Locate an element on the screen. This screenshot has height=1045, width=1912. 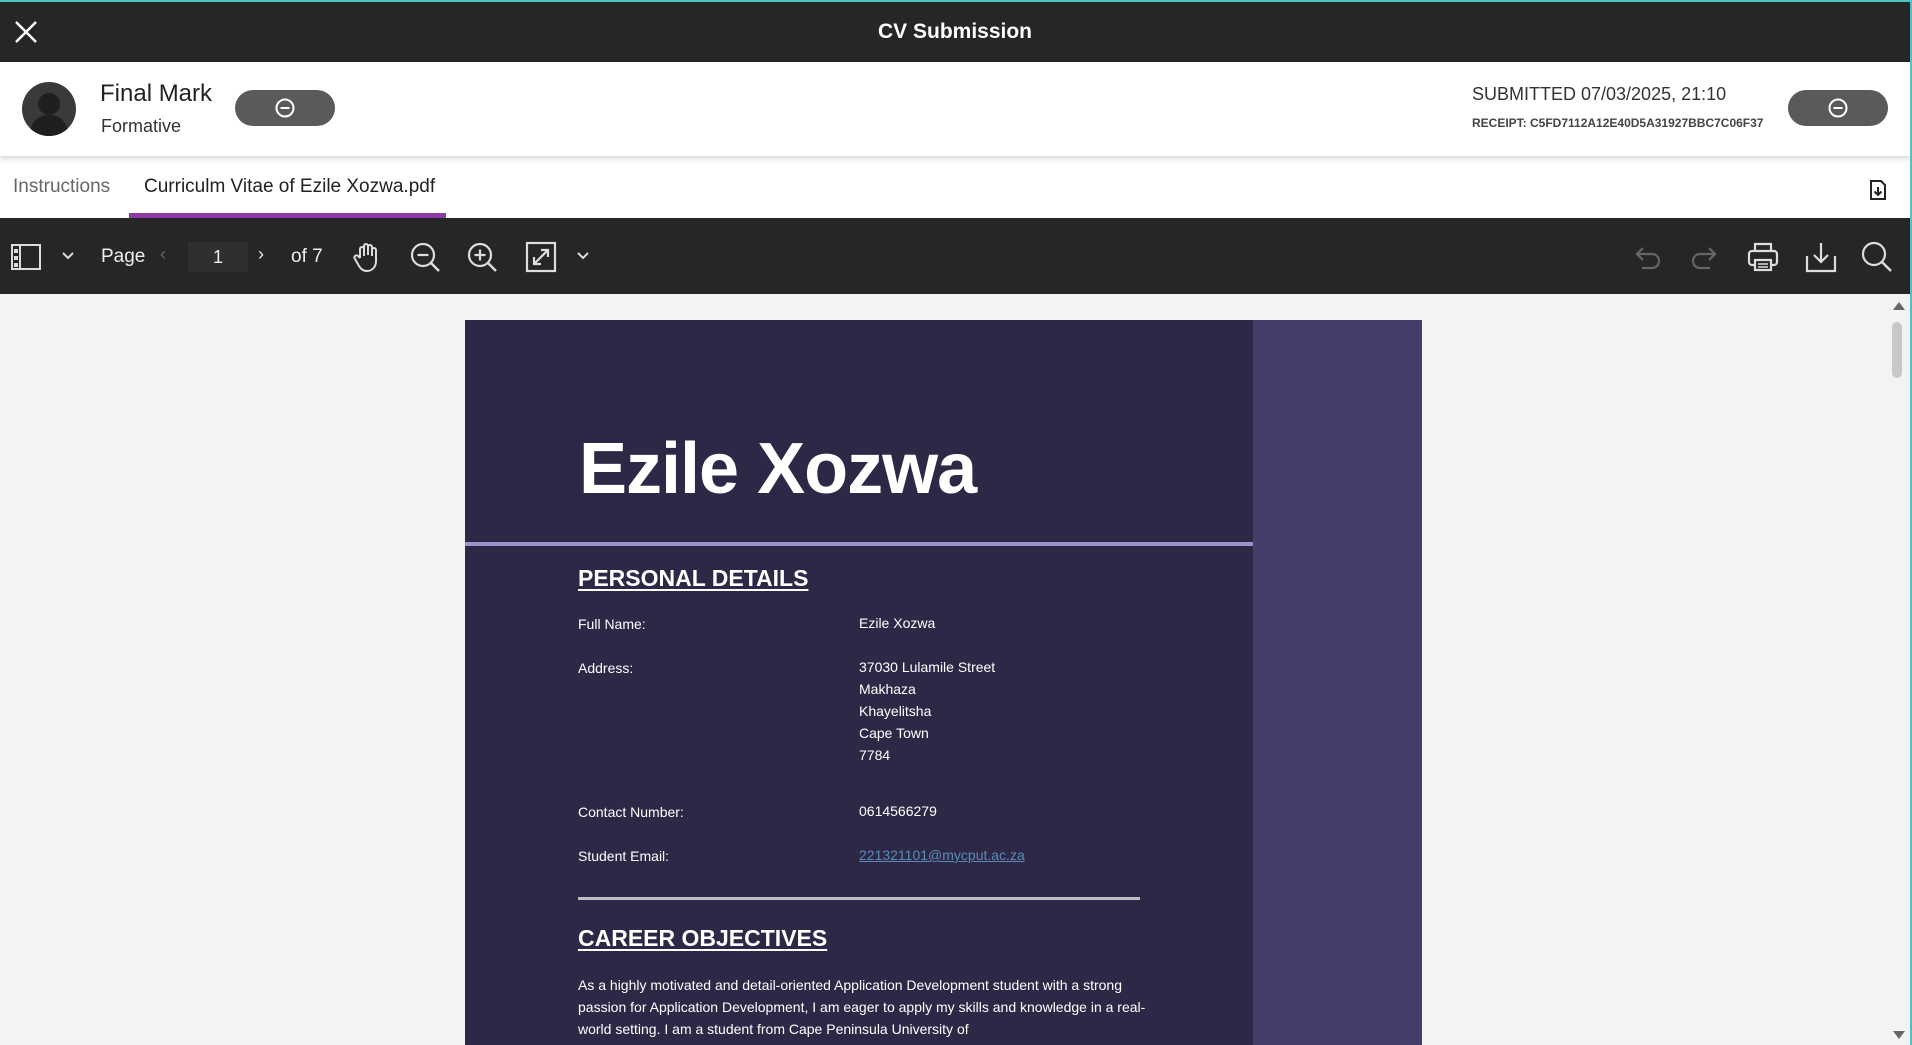
title-bar: CV Submission is located at coordinates (955, 32).